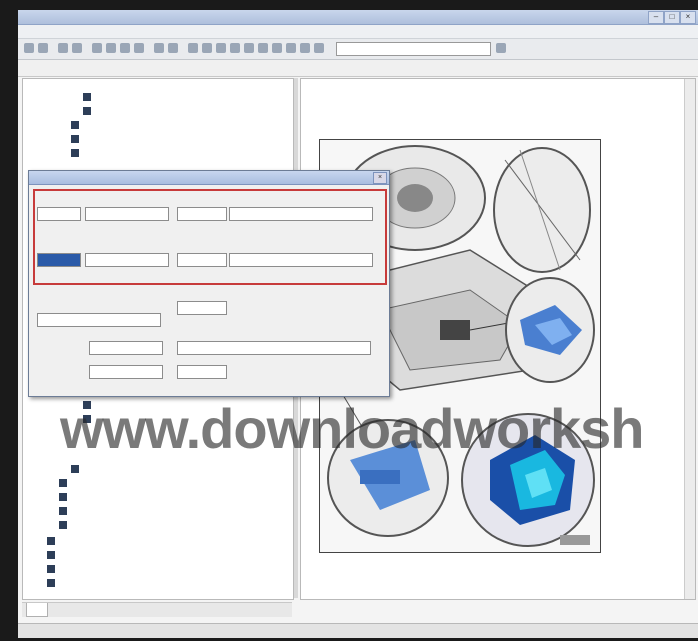 This screenshot has height=641, width=698. I want to click on version-select, so click(202, 308).